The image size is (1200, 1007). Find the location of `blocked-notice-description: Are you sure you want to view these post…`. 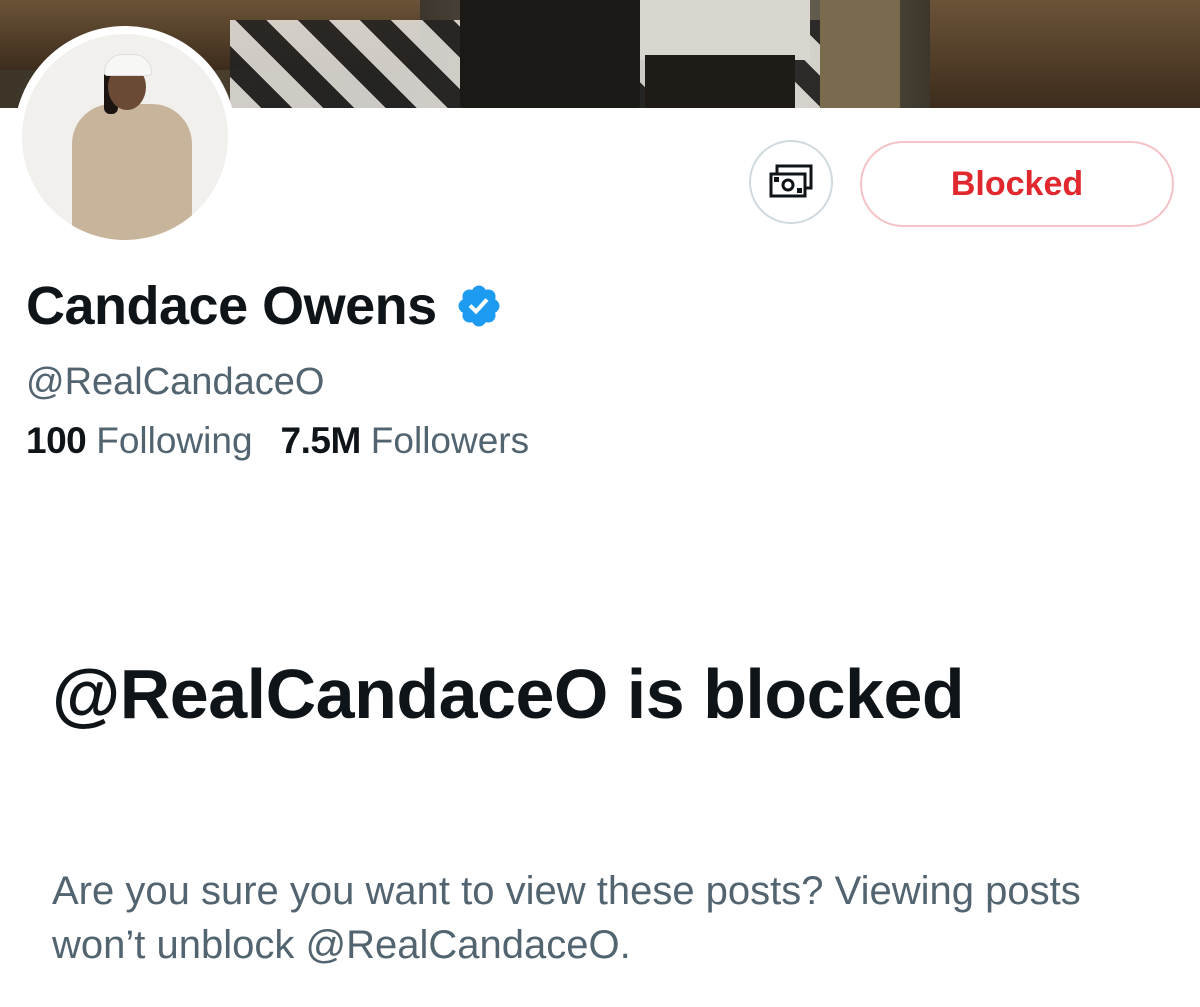

blocked-notice-description: Are you sure you want to view these post… is located at coordinates (566, 918).